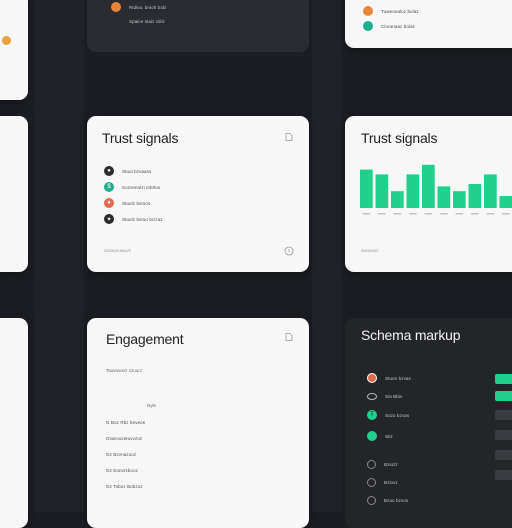 The width and height of the screenshot is (512, 528). I want to click on card-title: Engagement, so click(144, 339).